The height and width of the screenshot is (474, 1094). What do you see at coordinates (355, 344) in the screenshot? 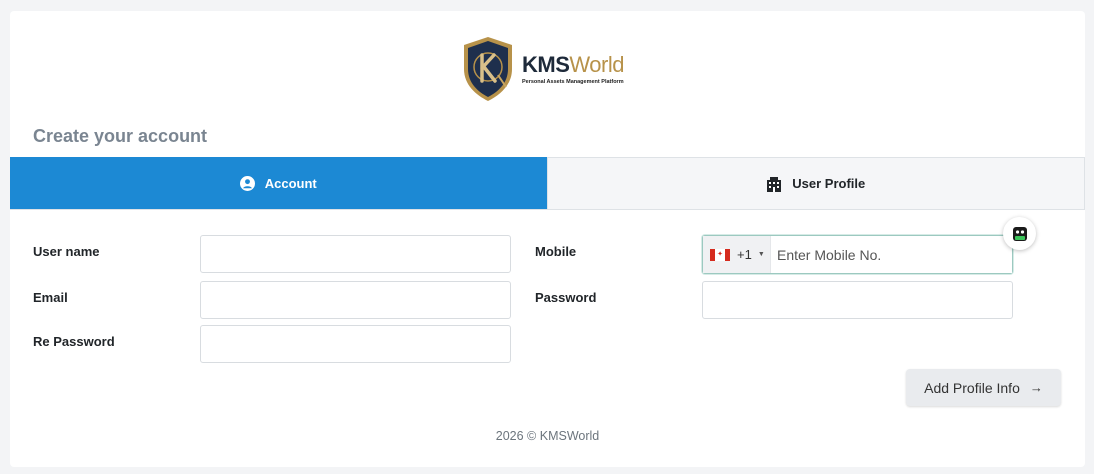
I see `repassword-input` at bounding box center [355, 344].